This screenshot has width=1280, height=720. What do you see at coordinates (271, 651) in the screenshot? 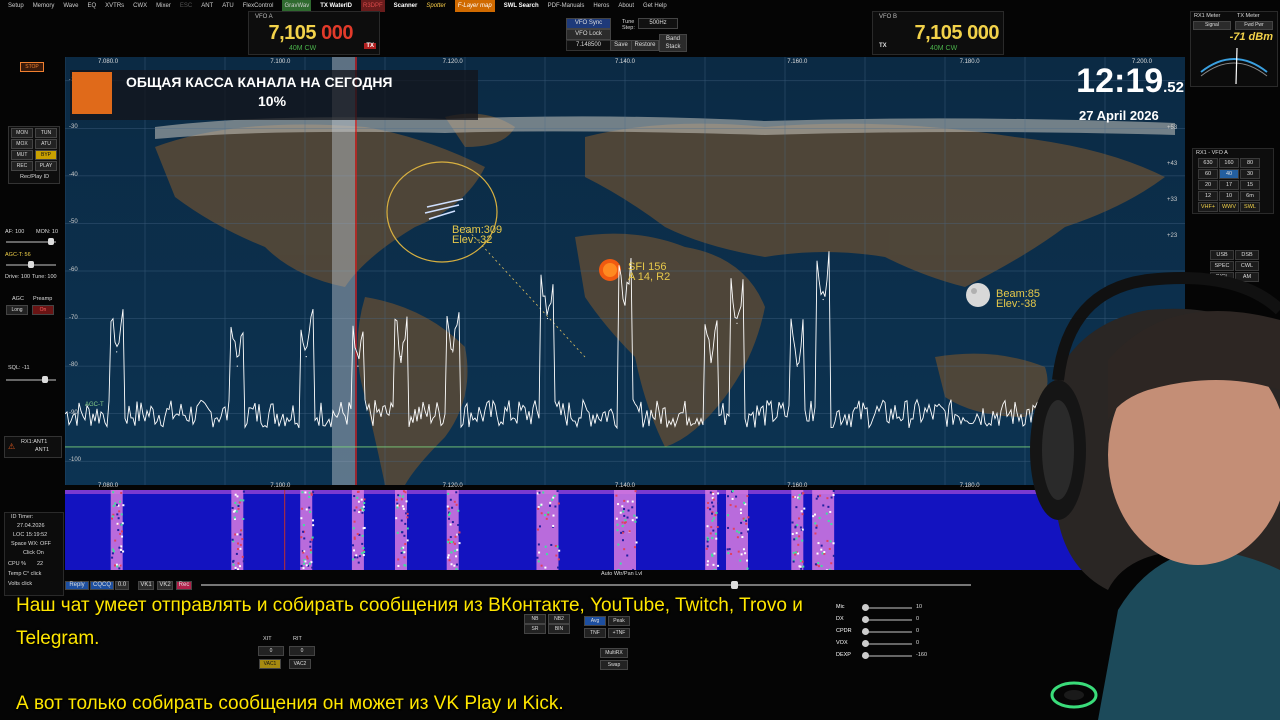
I see `xit-value: 0` at bounding box center [271, 651].